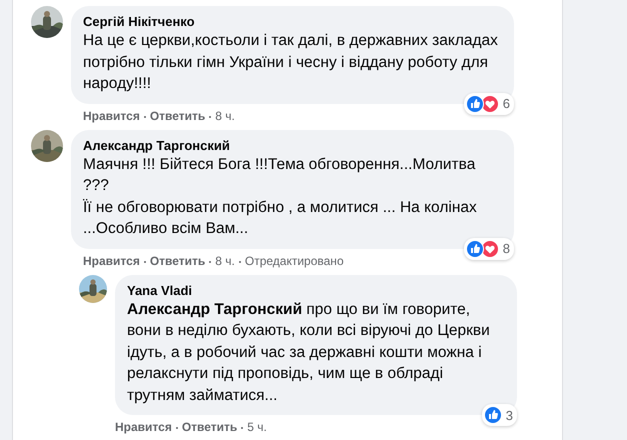 This screenshot has height=440, width=627. Describe the element at coordinates (509, 415) in the screenshot. I see `reaction-count: 3` at that location.